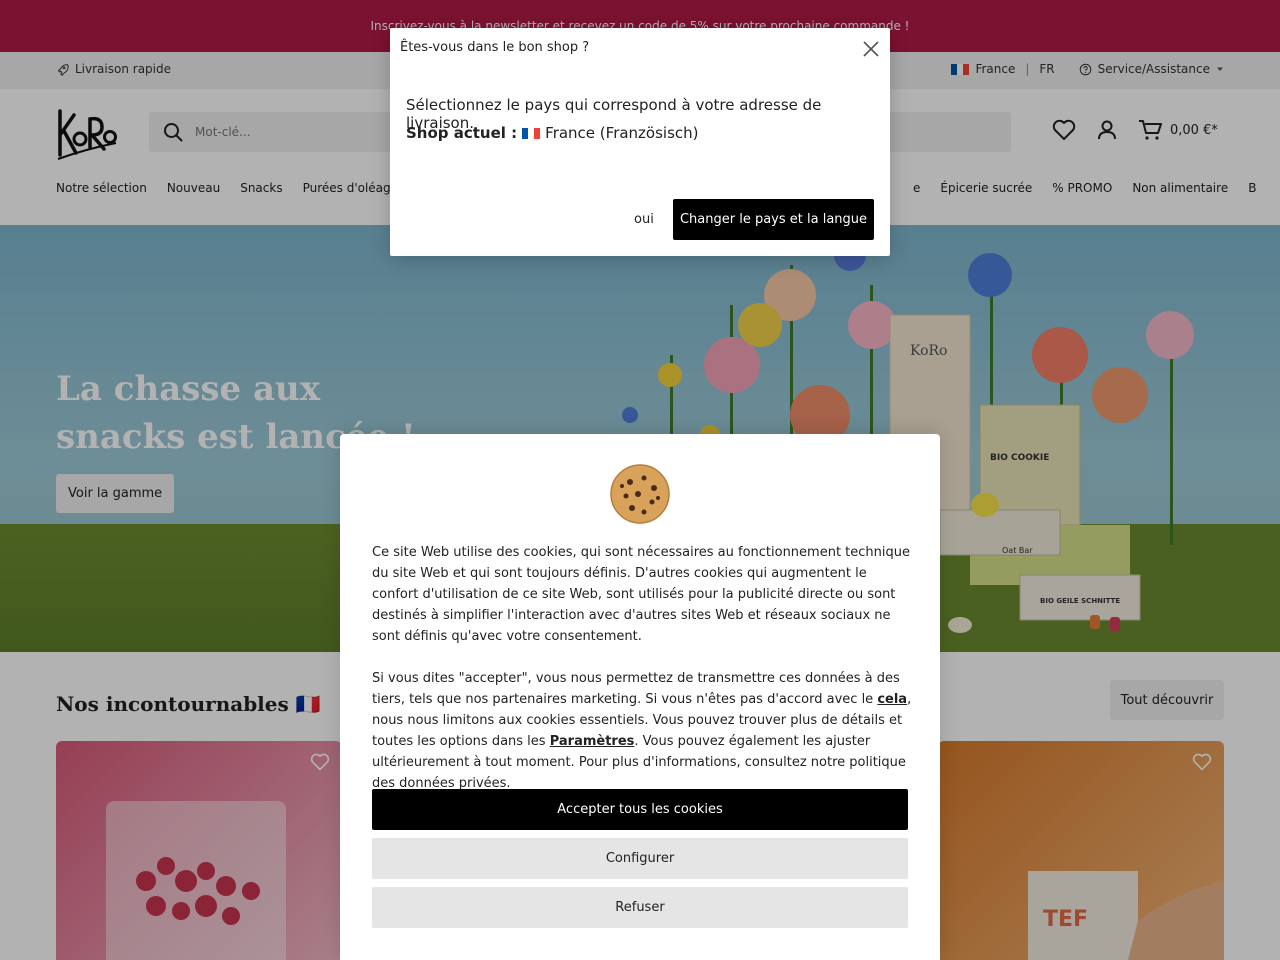  I want to click on france-flag-icon, so click(531, 133).